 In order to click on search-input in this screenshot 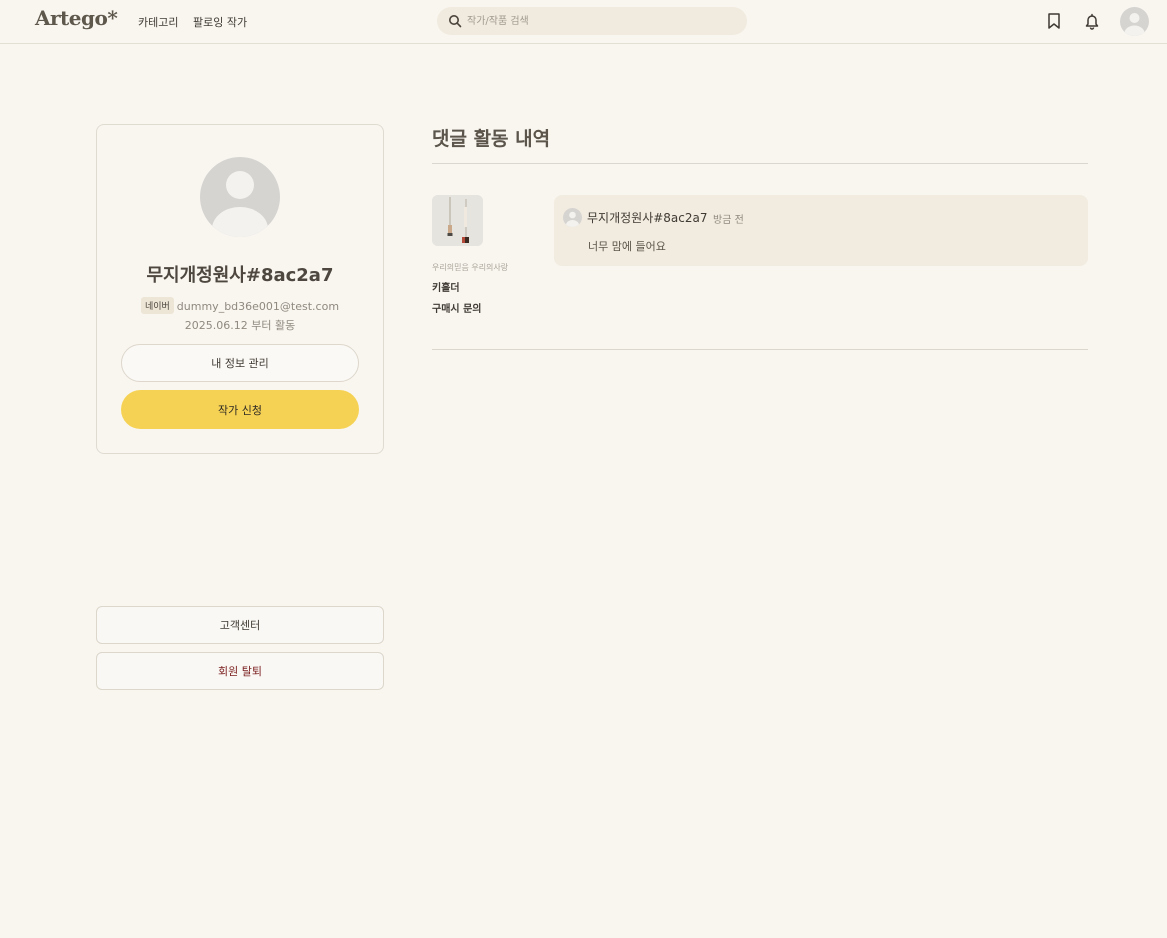, I will do `click(602, 21)`.